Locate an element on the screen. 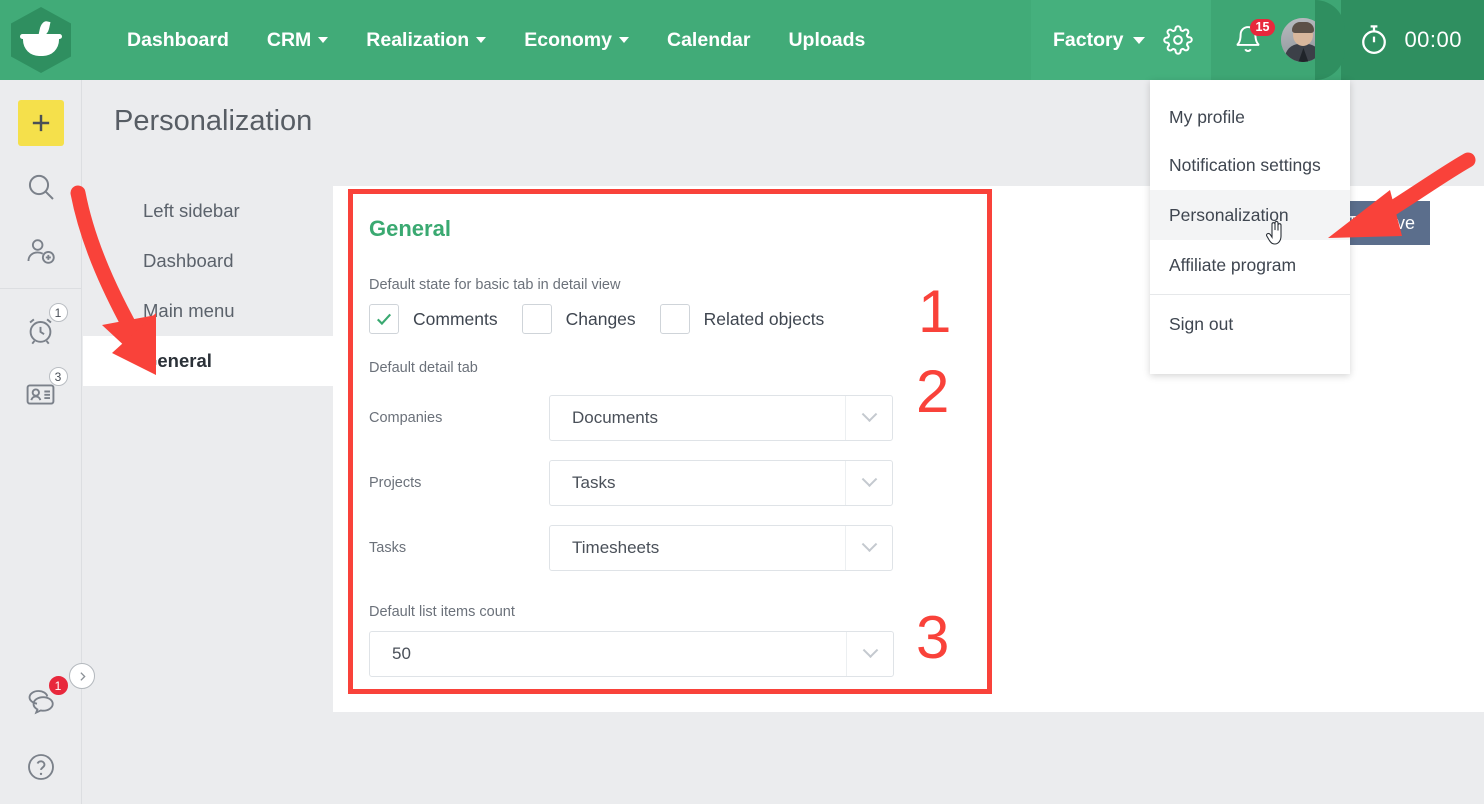 This screenshot has width=1484, height=804. select-value: Tasks is located at coordinates (594, 482).